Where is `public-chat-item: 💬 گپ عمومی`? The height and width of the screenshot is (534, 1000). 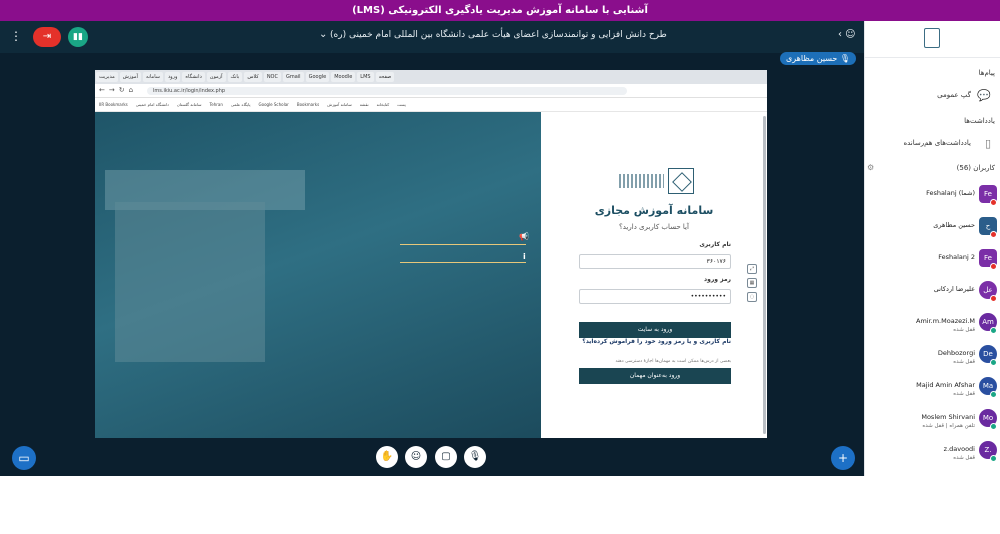 public-chat-item: 💬 گپ عمومی is located at coordinates (933, 96).